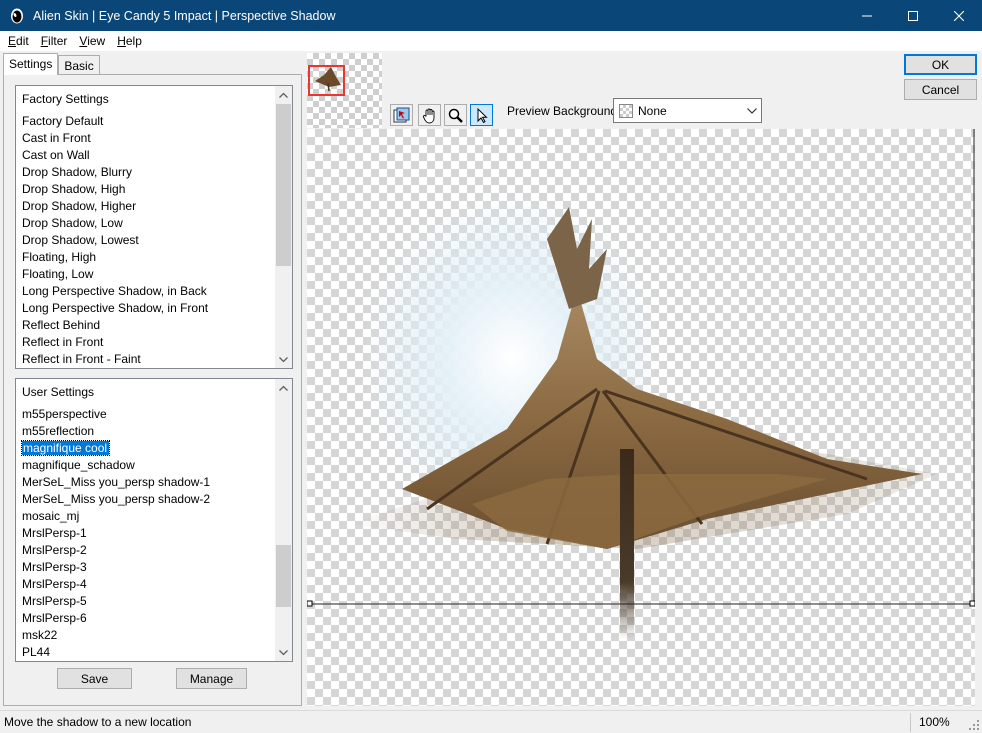 Image resolution: width=982 pixels, height=733 pixels. Describe the element at coordinates (148, 516) in the screenshot. I see `list-item: mosaic_mj` at that location.